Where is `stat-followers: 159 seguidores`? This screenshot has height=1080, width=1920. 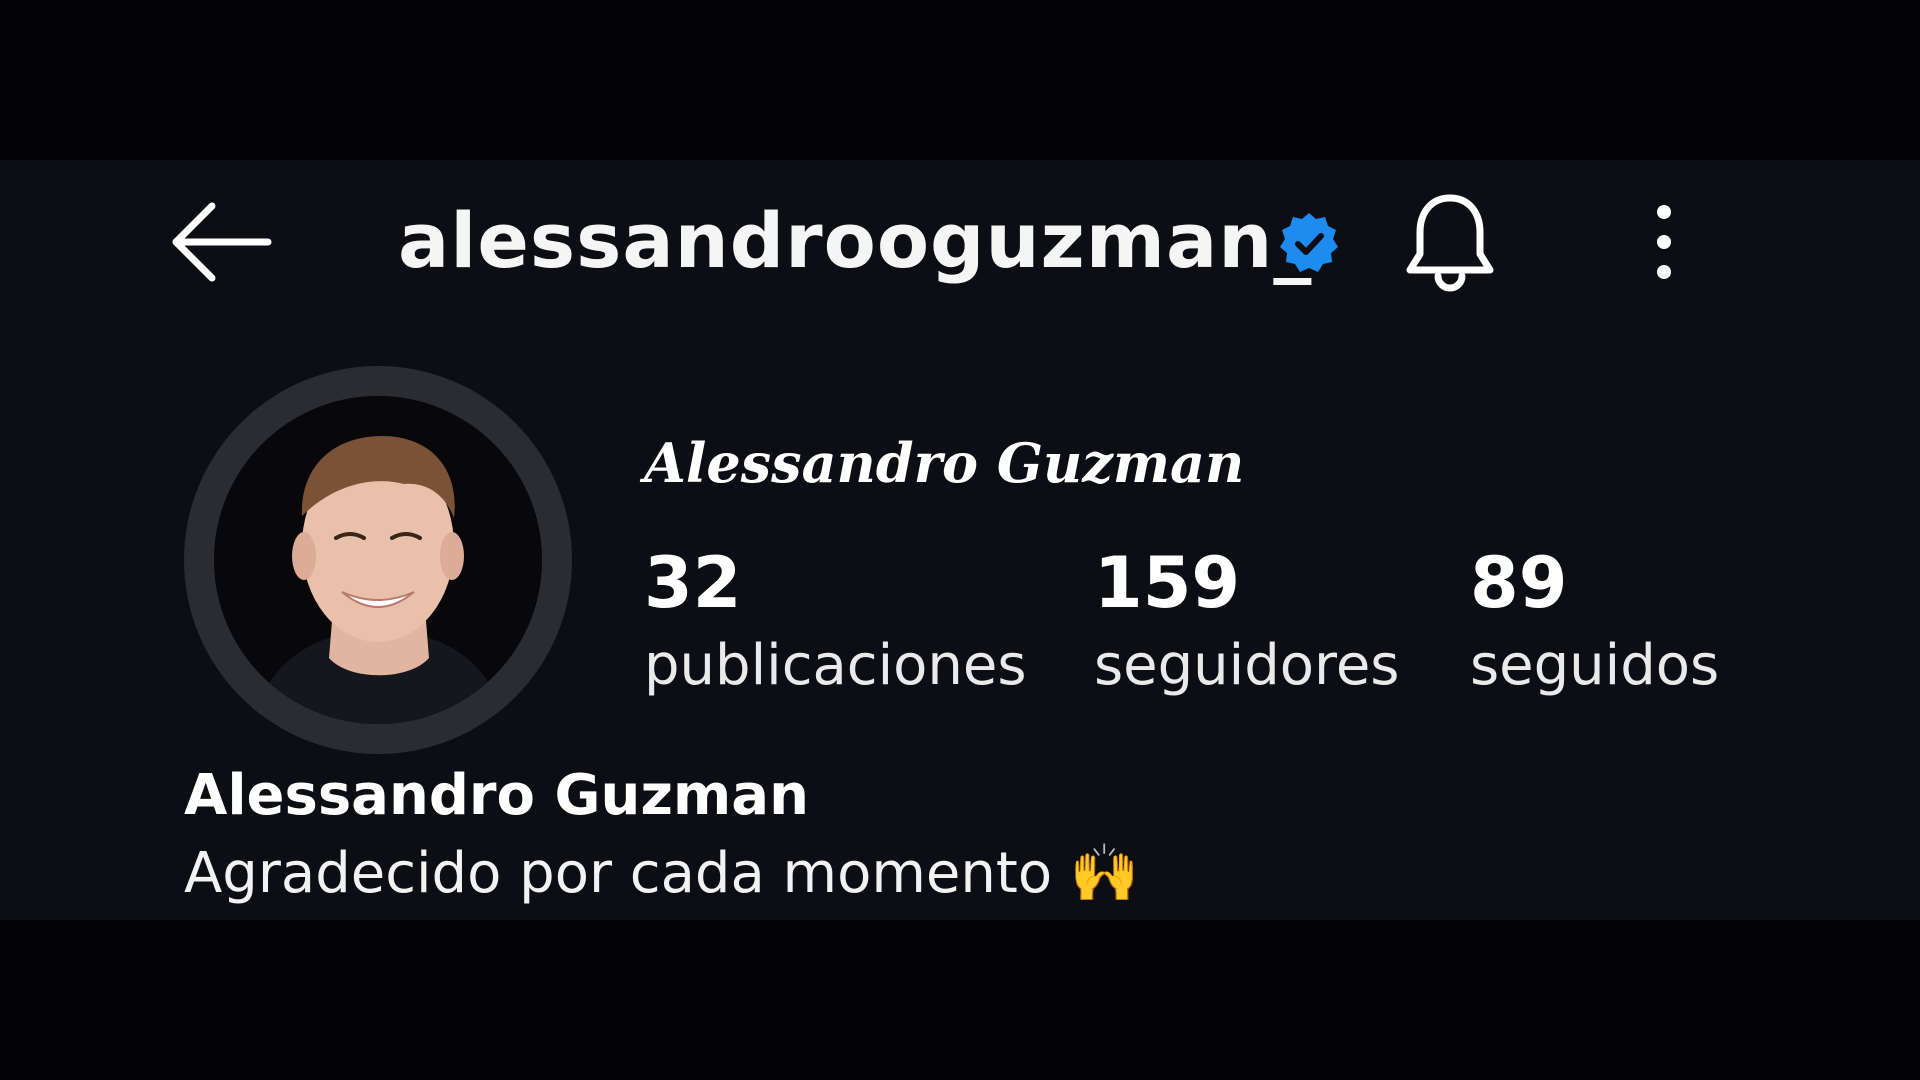 stat-followers: 159 seguidores is located at coordinates (1246, 623).